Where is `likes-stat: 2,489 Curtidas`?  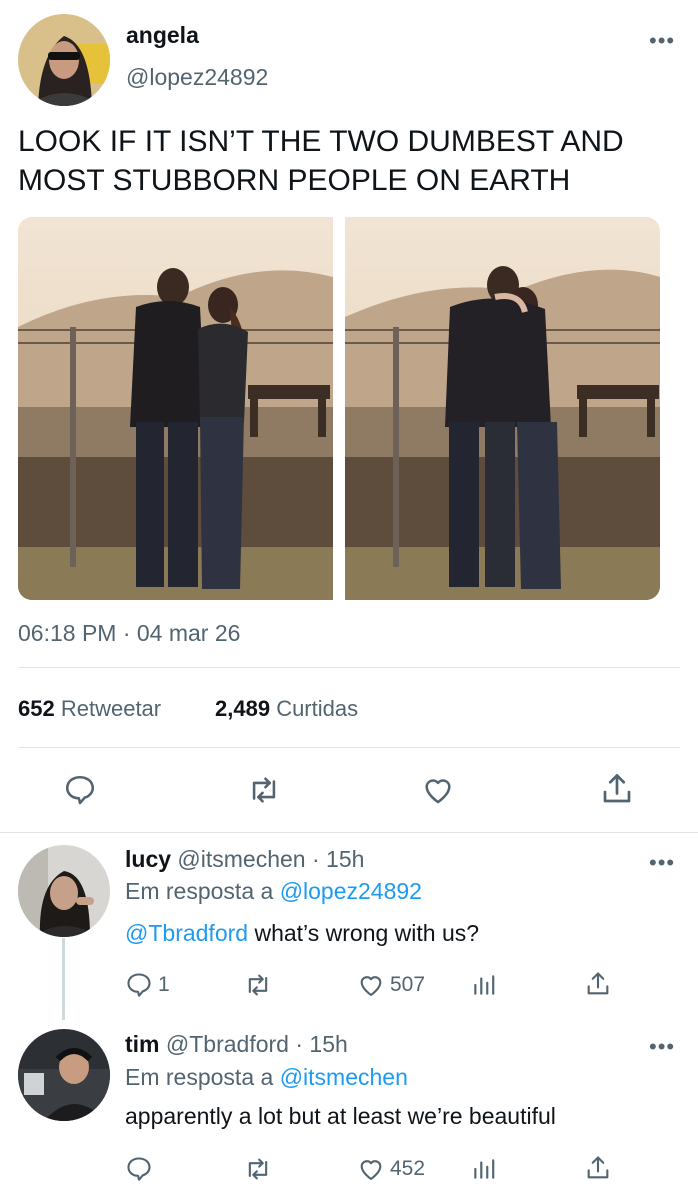
likes-stat: 2,489 Curtidas is located at coordinates (286, 709).